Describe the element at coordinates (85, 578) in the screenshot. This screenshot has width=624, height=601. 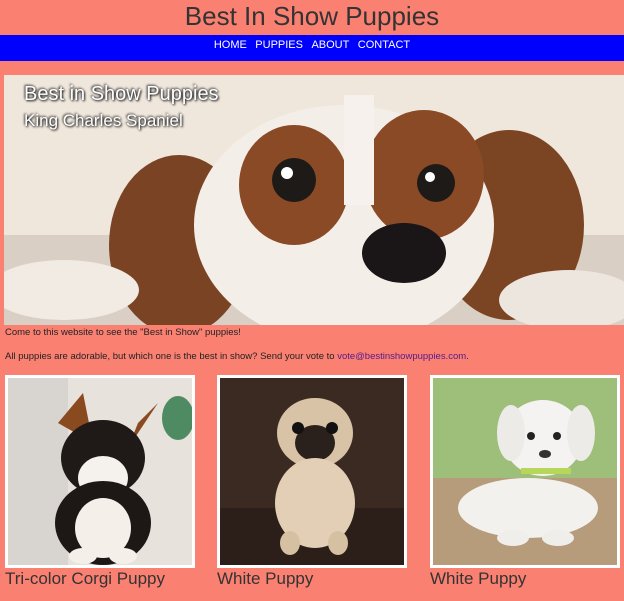
I see `puppy-caption-corgi: Tri-color Corgi Puppy` at that location.